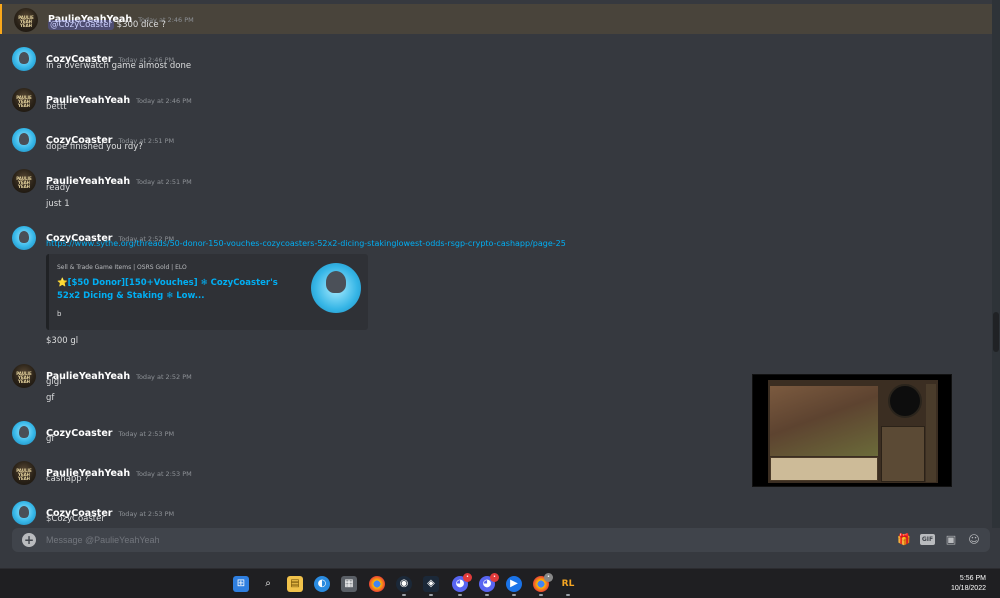 The image size is (1000, 598). Describe the element at coordinates (164, 182) in the screenshot. I see `timestamp: Today at 2:51 PM` at that location.